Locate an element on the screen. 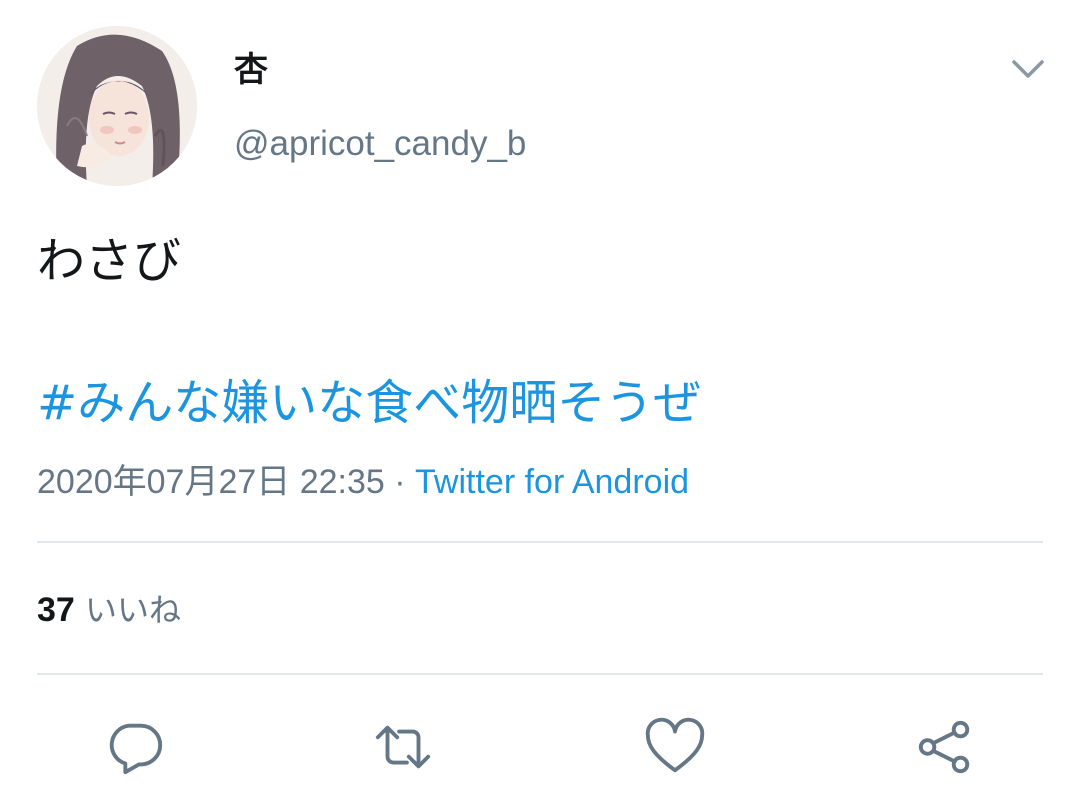  display-name: 杏 is located at coordinates (251, 70).